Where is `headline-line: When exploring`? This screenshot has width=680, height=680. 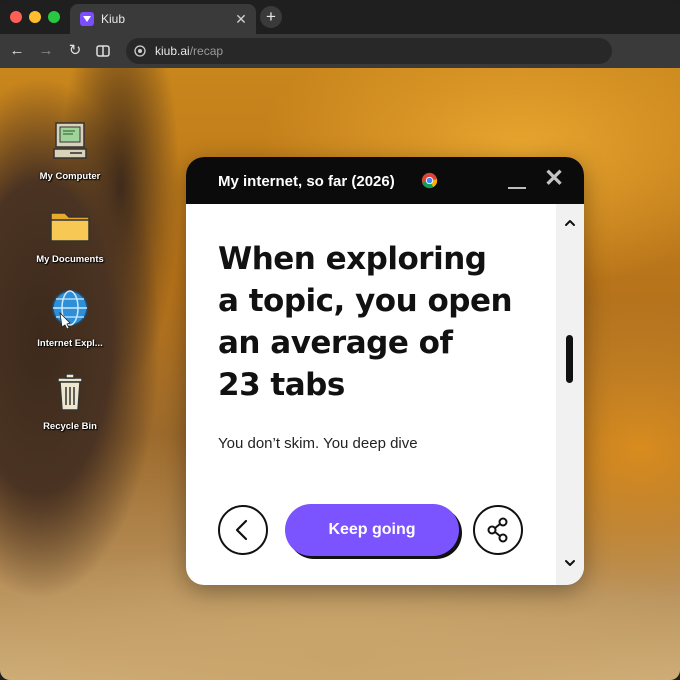
headline-line: When exploring is located at coordinates (352, 259).